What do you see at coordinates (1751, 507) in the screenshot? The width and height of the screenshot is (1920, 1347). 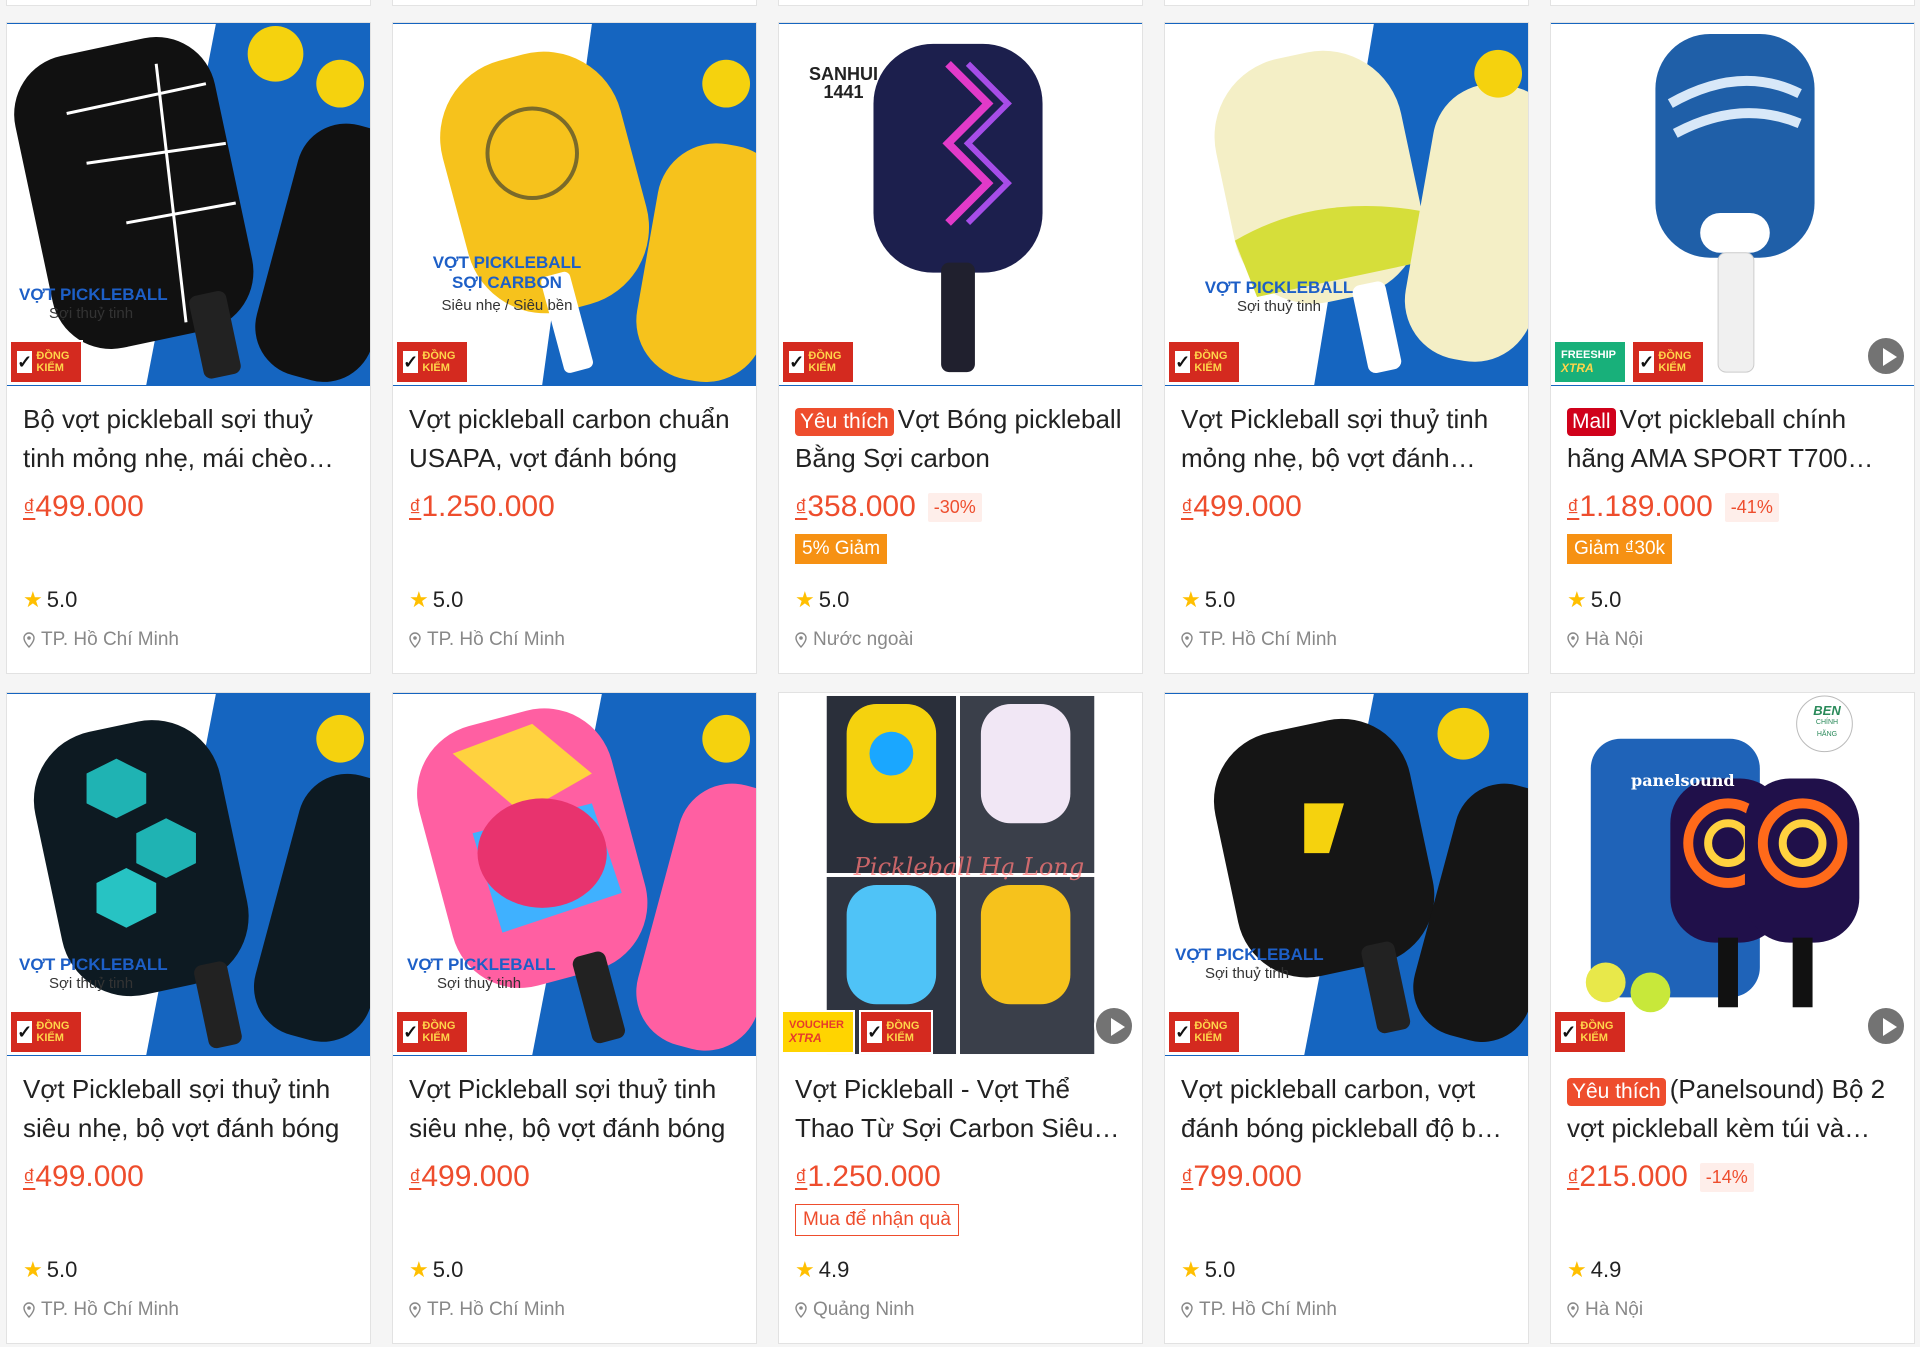 I see `discount-badge: -41%` at bounding box center [1751, 507].